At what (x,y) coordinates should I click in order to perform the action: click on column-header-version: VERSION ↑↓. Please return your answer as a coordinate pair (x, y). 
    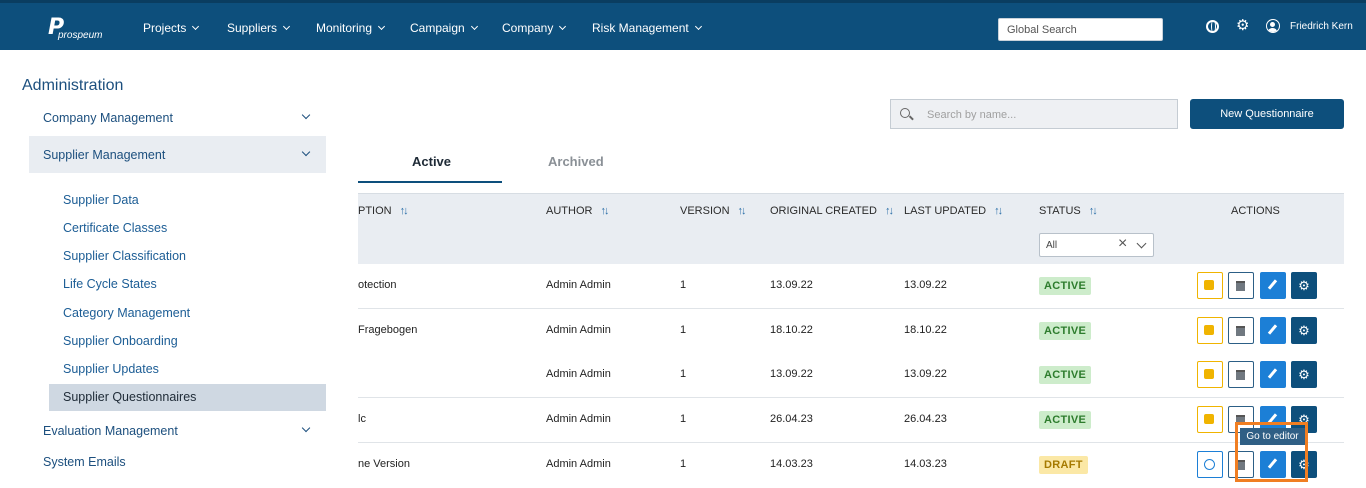
    Looking at the image, I should click on (713, 211).